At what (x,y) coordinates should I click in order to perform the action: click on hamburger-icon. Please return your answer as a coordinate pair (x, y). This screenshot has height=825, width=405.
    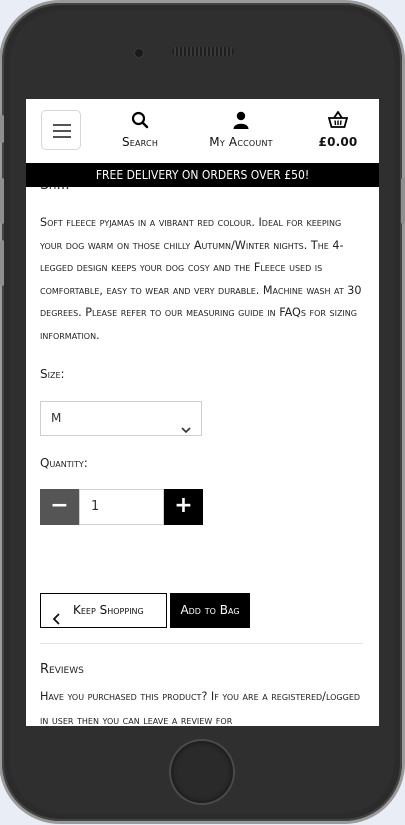
    Looking at the image, I should click on (62, 125).